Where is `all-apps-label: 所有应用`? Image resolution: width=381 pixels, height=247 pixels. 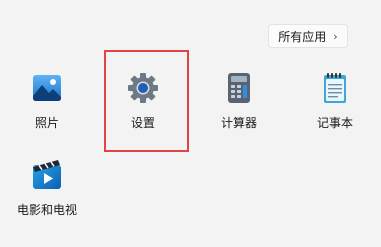
all-apps-label: 所有应用 is located at coordinates (302, 36).